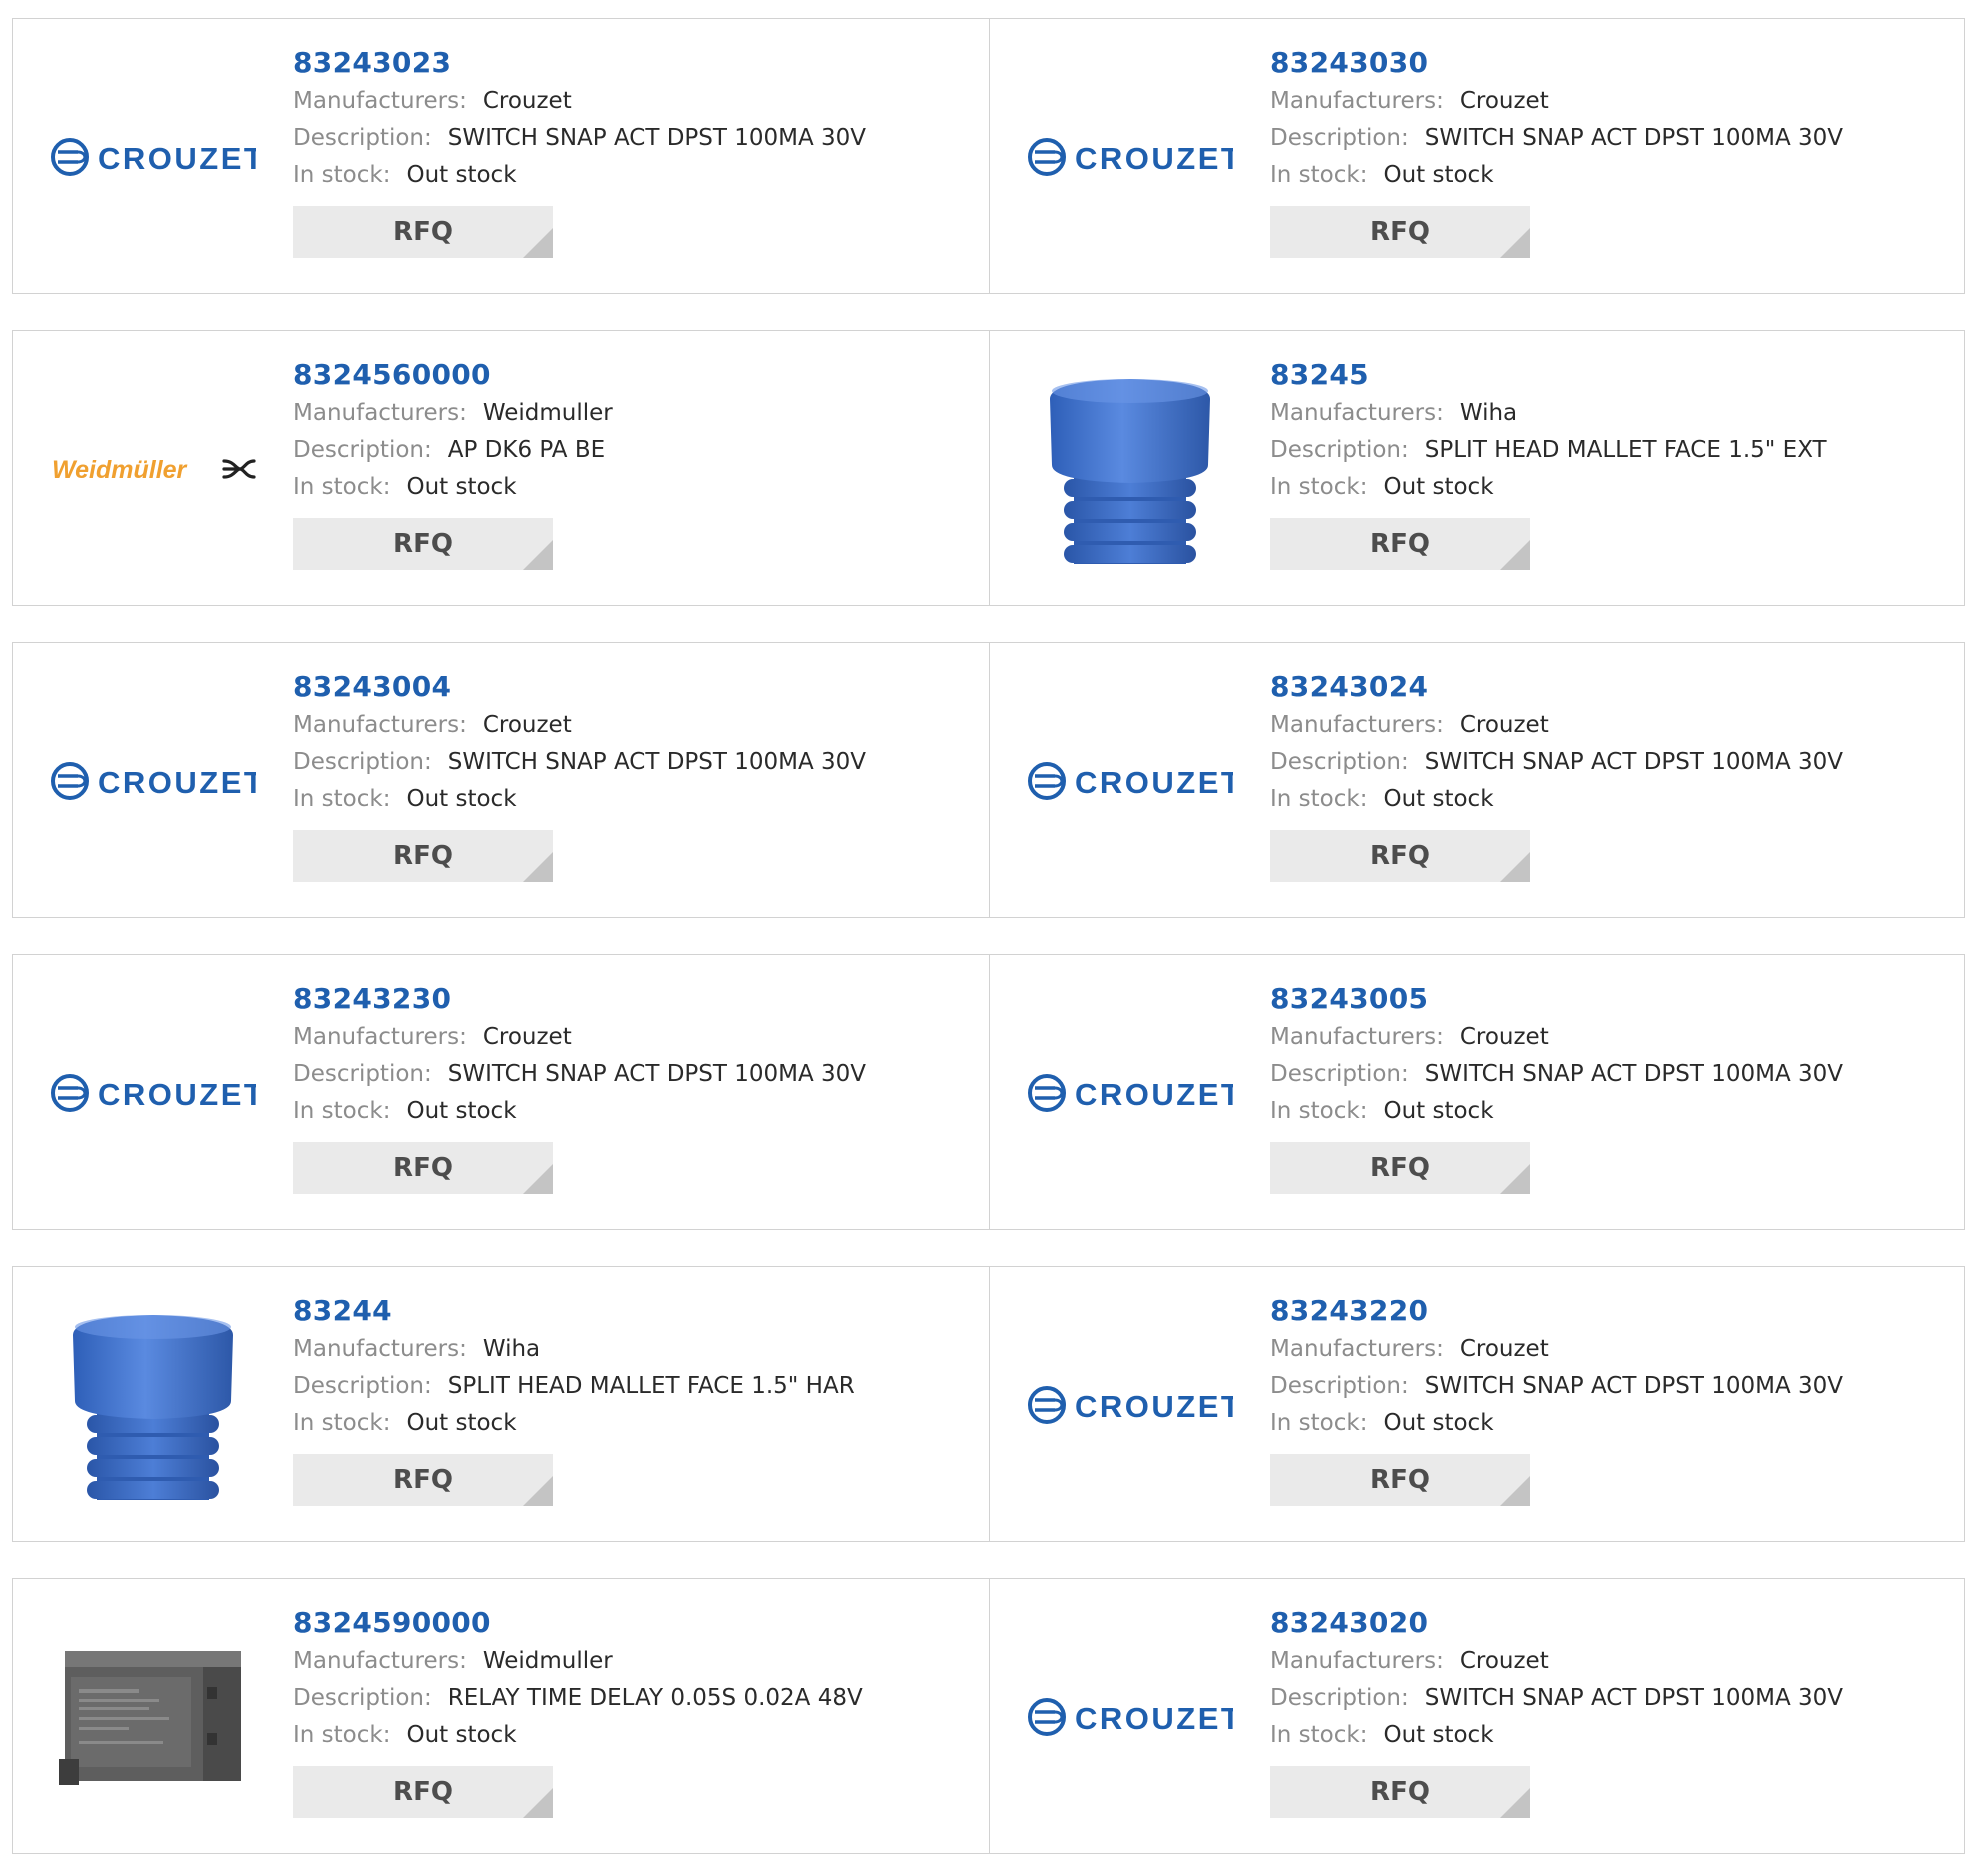 The width and height of the screenshot is (1965, 1854). Describe the element at coordinates (511, 1349) in the screenshot. I see `manufacturer-value: Wiha` at that location.